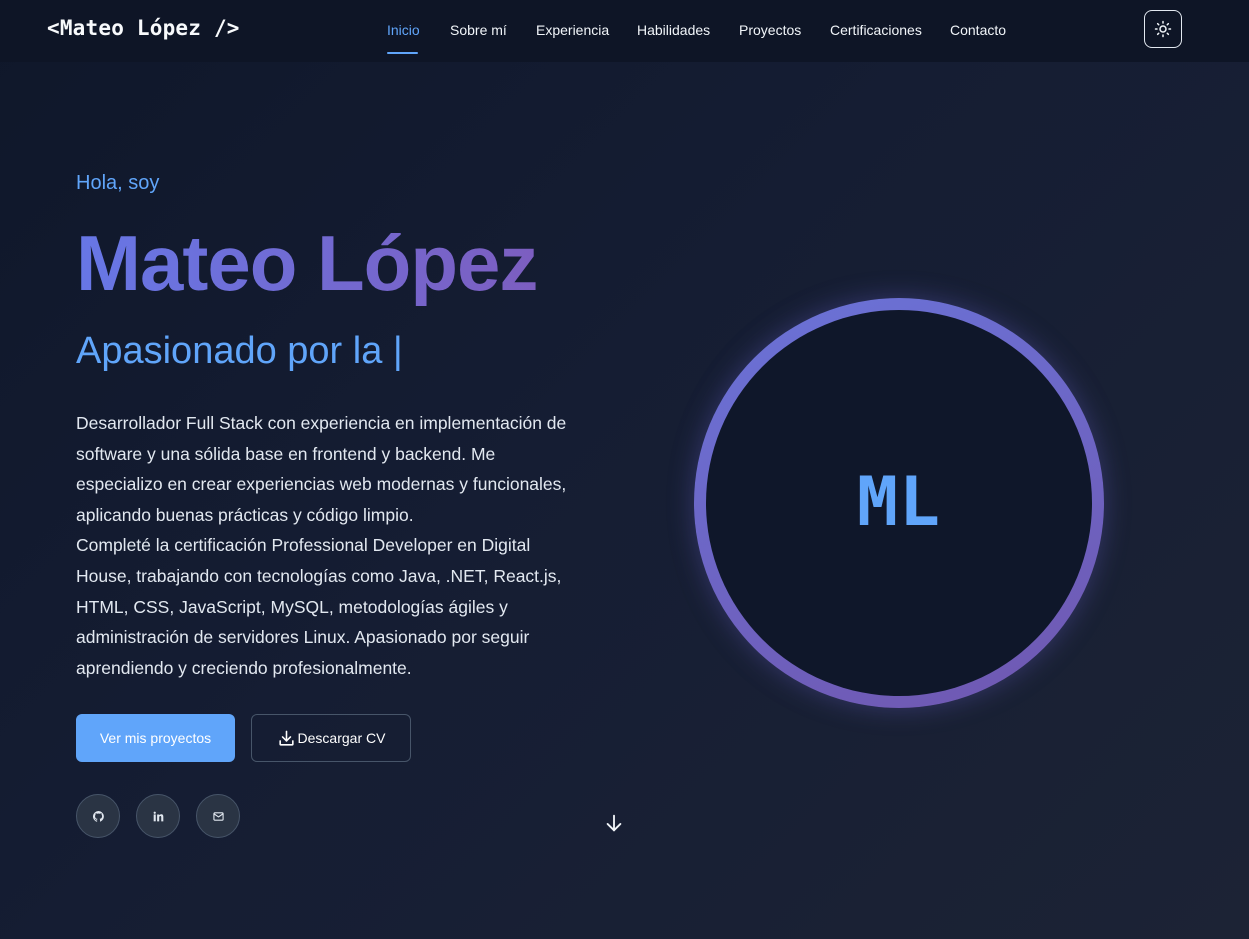 Image resolution: width=1249 pixels, height=939 pixels. I want to click on hero-greeting: Hola, soy, so click(118, 183).